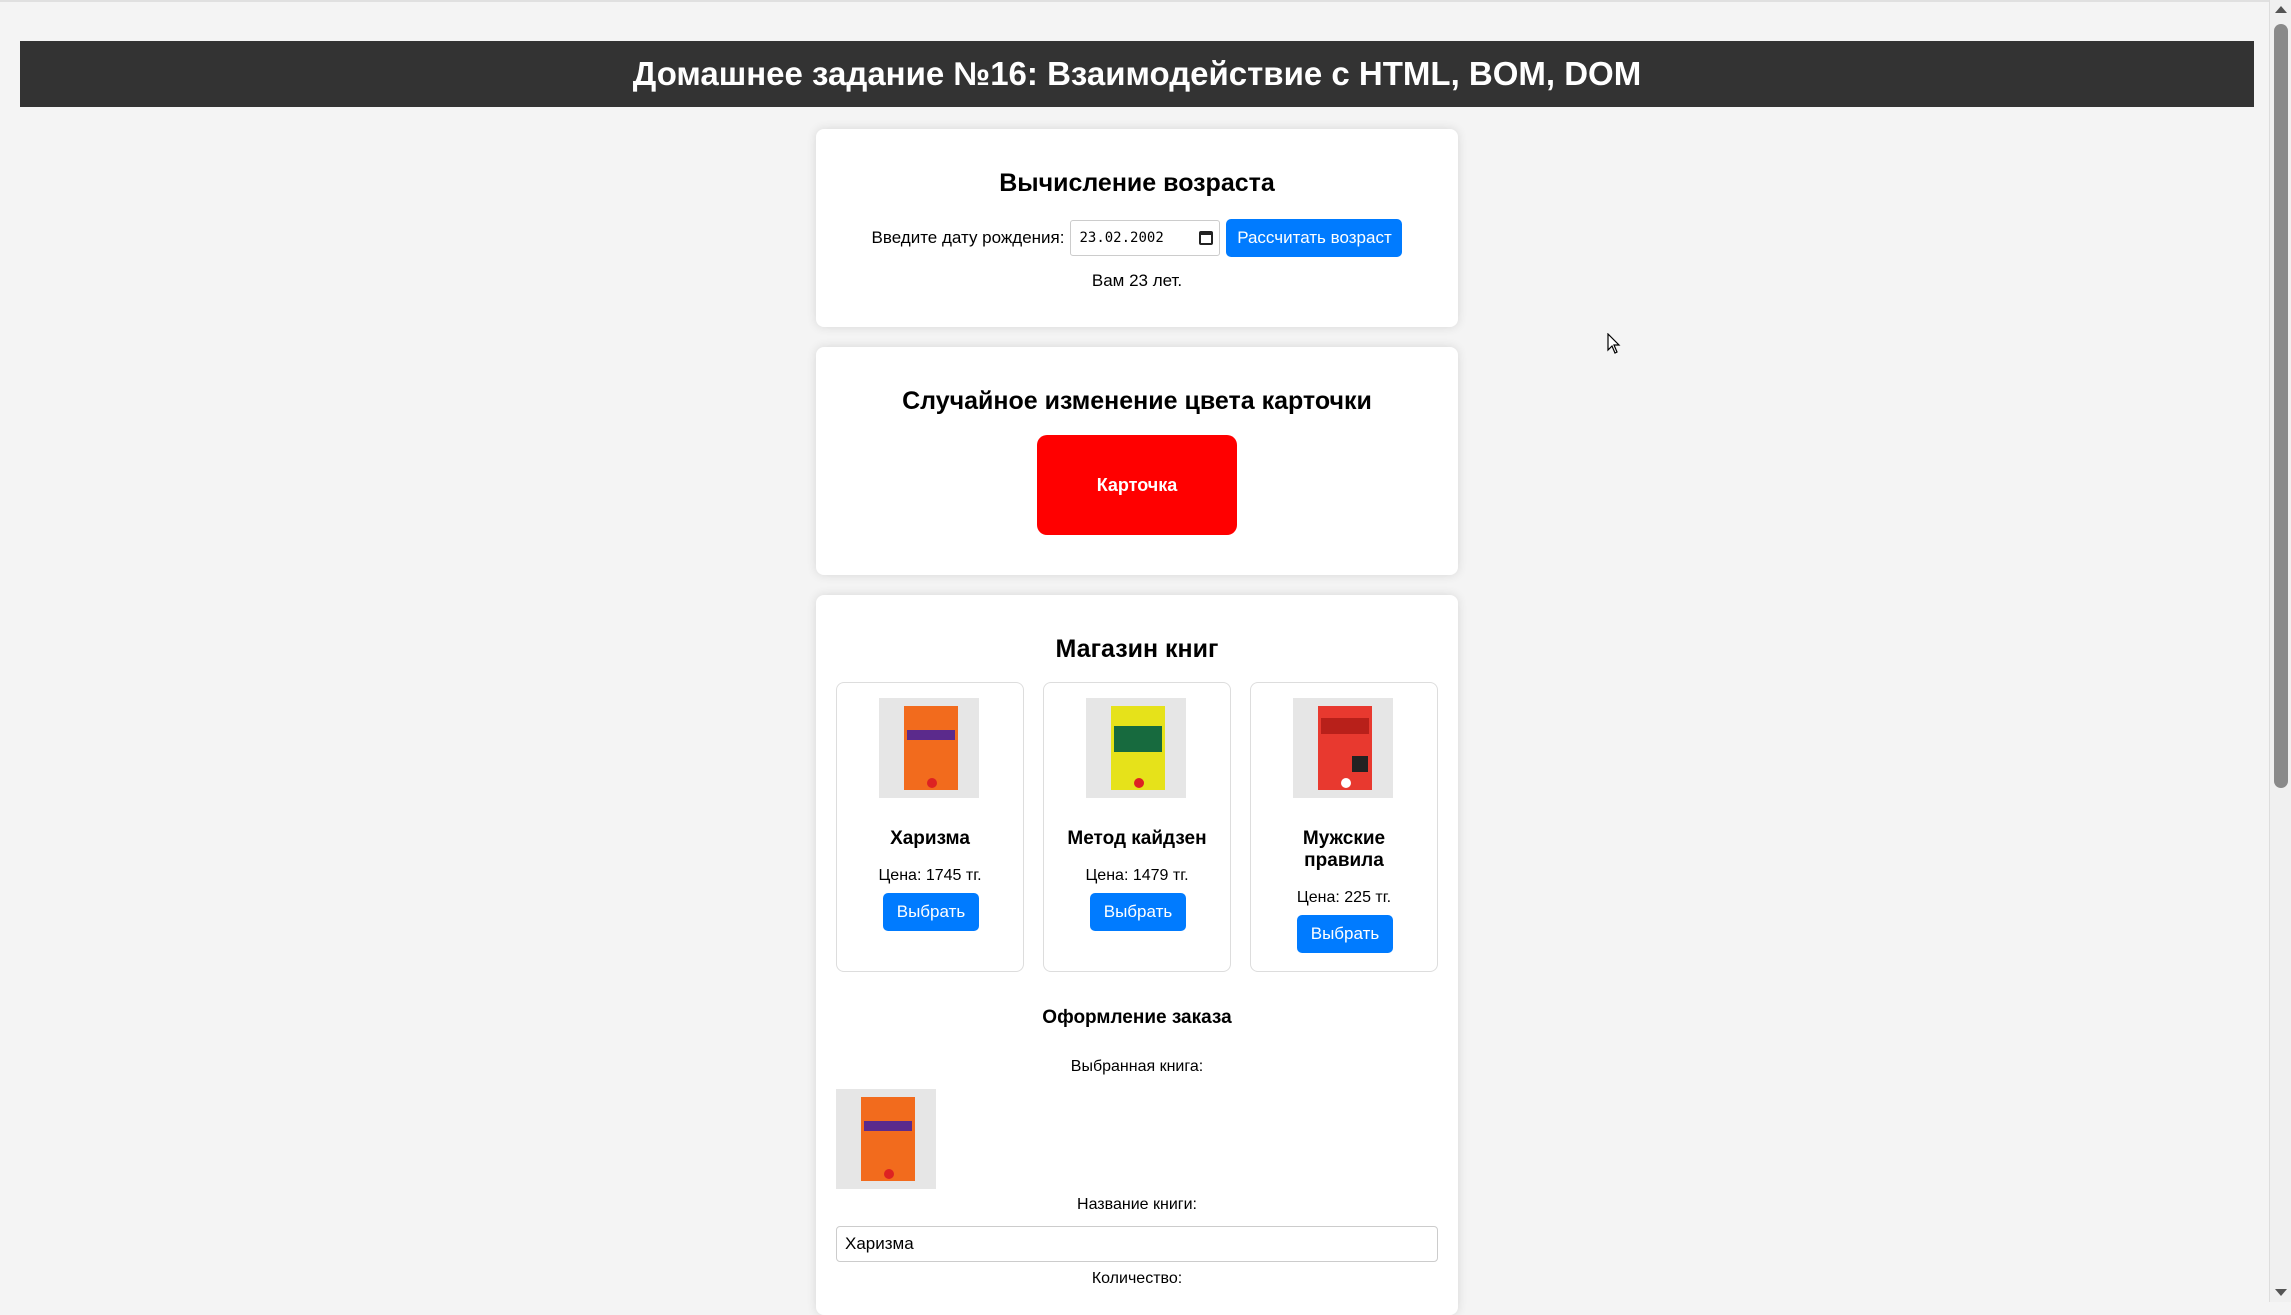 The image size is (2291, 1315). I want to click on calculate-age-button: Рассчитать возраст, so click(1314, 238).